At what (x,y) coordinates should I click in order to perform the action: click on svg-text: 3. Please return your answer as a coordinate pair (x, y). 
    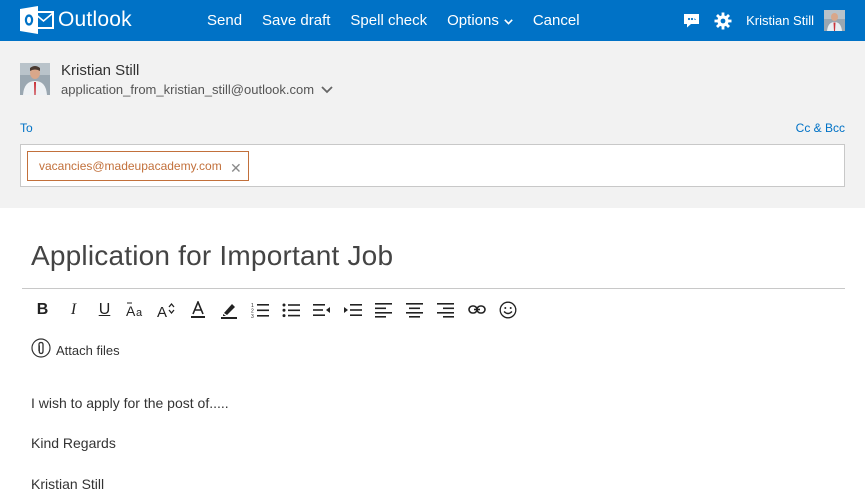
    Looking at the image, I should click on (252, 316).